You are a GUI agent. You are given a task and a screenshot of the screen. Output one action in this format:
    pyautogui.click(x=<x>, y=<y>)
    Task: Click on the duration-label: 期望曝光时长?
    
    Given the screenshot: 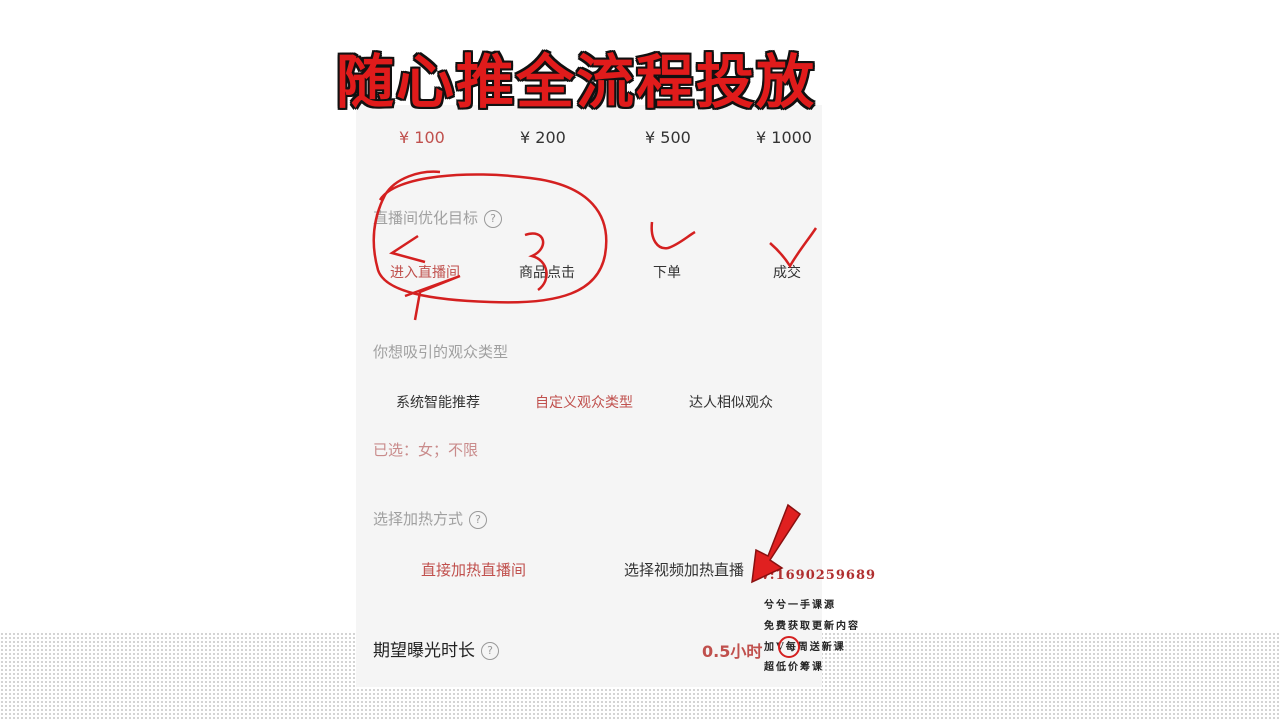 What is the action you would take?
    pyautogui.click(x=436, y=648)
    